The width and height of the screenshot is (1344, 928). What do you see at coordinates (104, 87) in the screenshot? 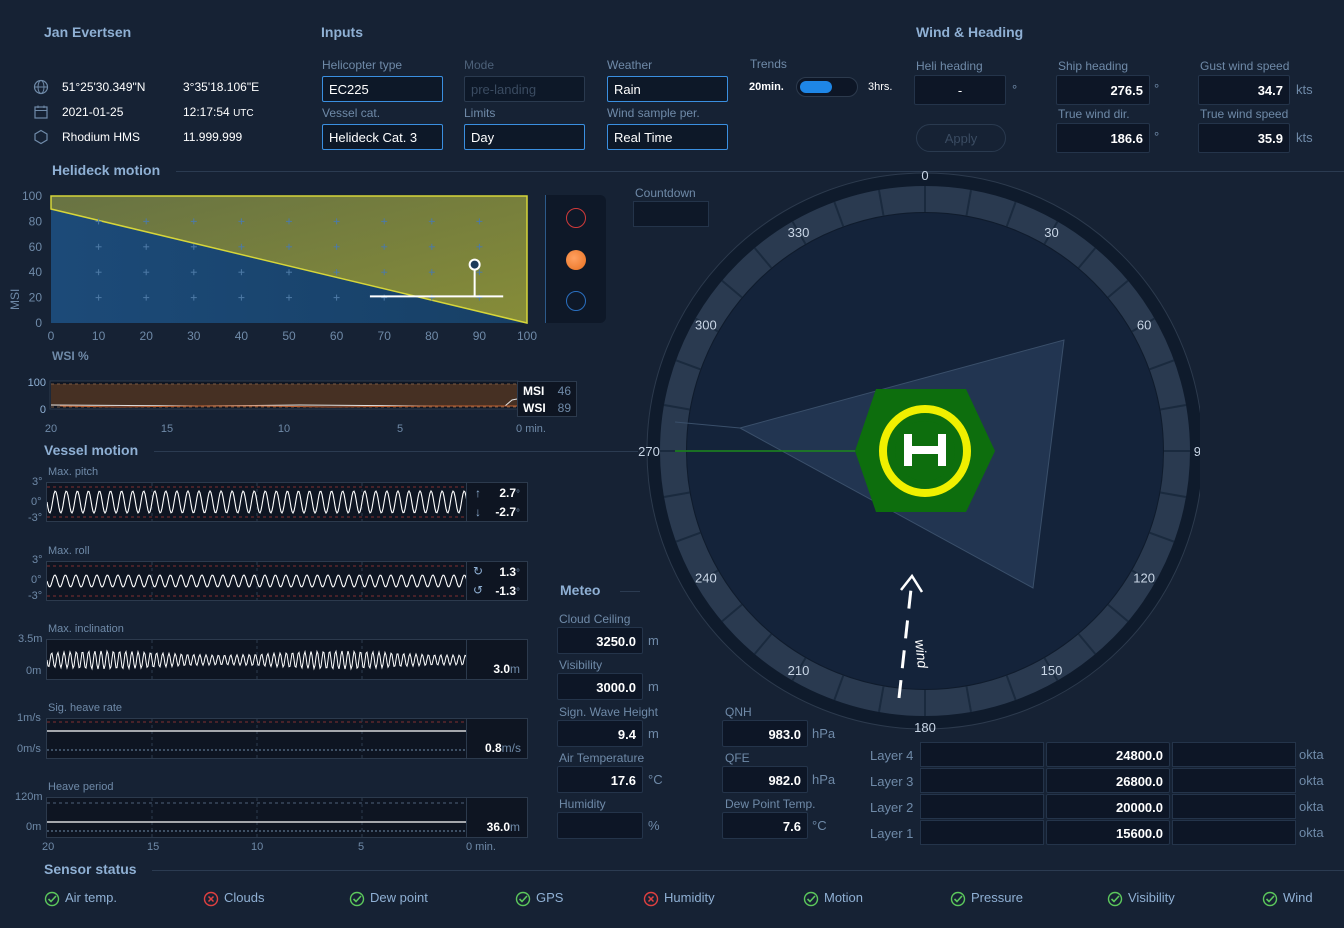
I see `latitude: 51°25'30.349"N` at bounding box center [104, 87].